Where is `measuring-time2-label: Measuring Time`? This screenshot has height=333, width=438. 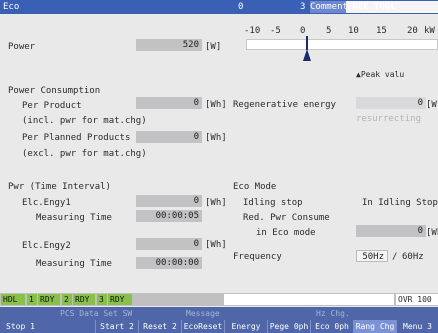 measuring-time2-label: Measuring Time is located at coordinates (74, 264).